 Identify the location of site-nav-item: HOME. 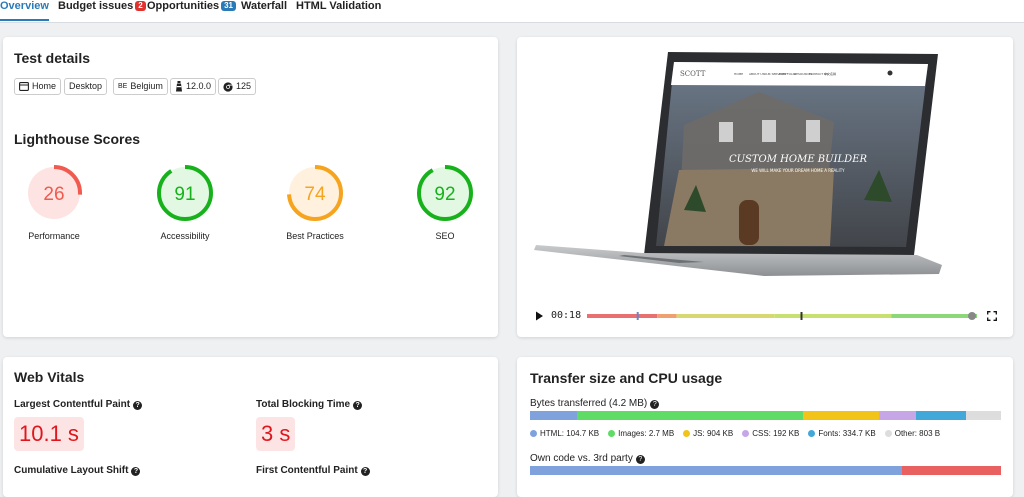
(738, 74).